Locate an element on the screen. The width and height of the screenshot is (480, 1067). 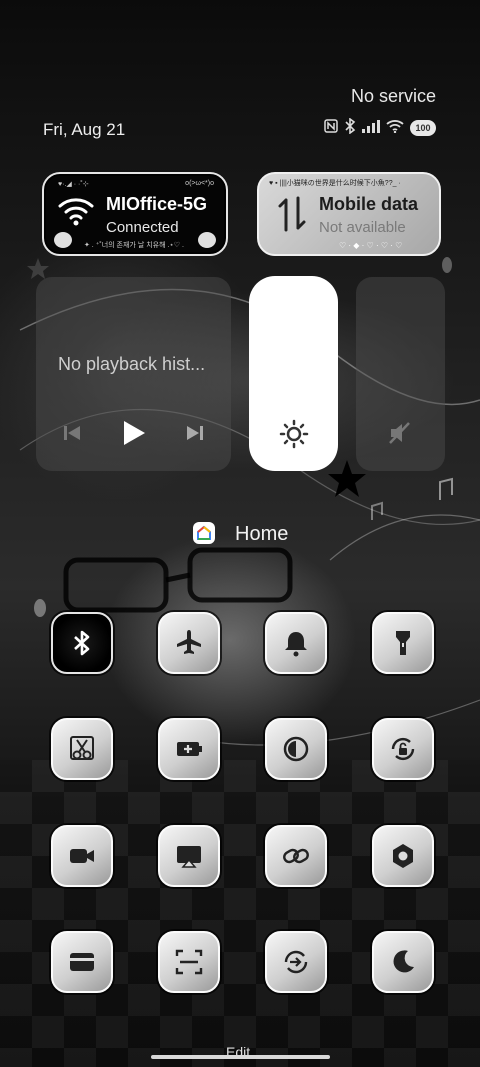
sync-toggle is located at coordinates (296, 962).